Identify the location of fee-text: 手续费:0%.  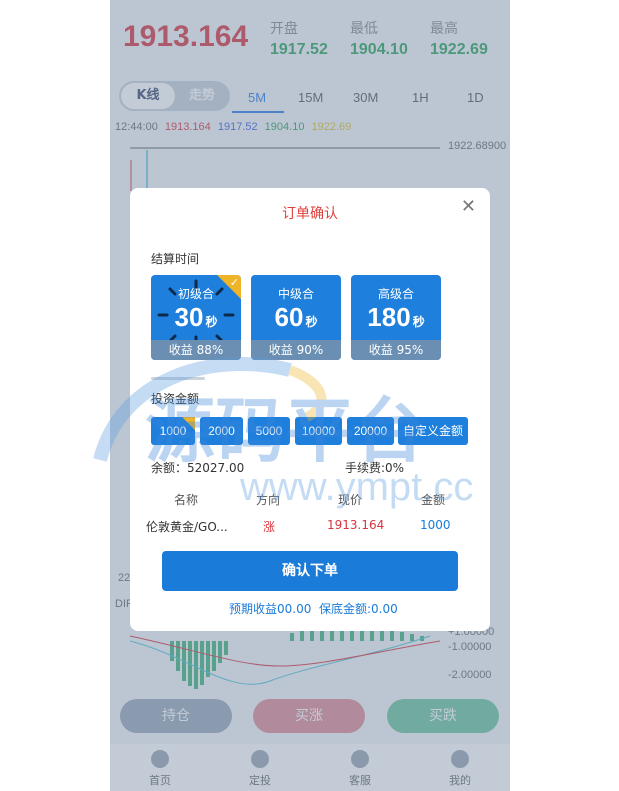
(375, 468).